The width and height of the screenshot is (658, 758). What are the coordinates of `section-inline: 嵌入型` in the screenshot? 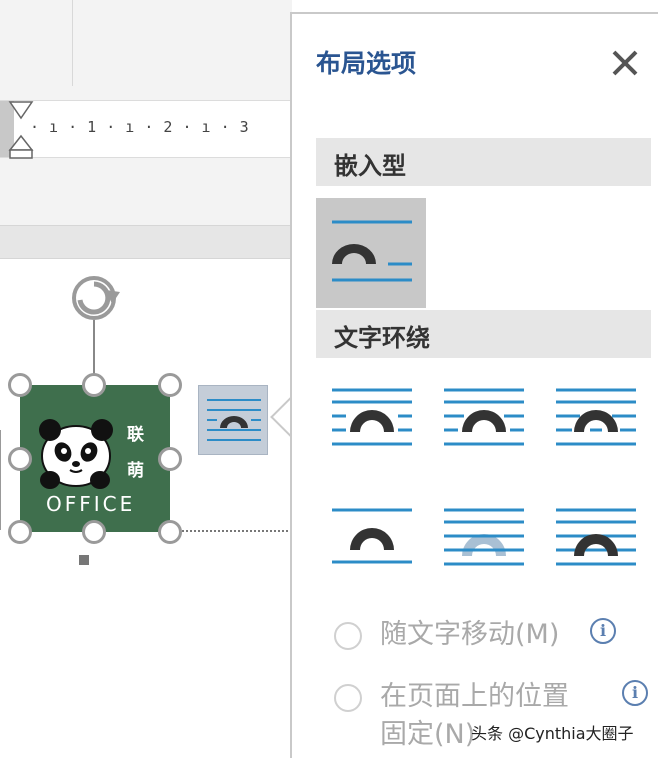 It's located at (483, 162).